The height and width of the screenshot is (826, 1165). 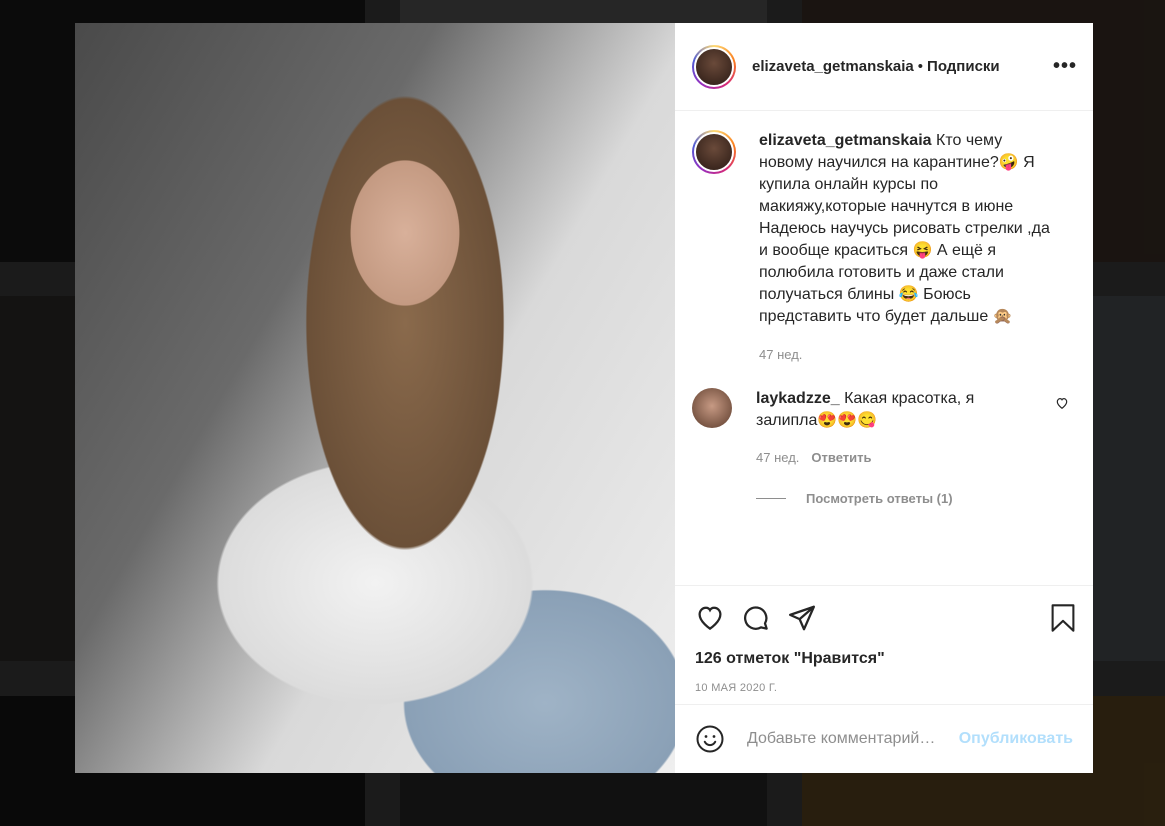 What do you see at coordinates (886, 688) in the screenshot?
I see `post-date: 10 МАЯ 2020 Г.` at bounding box center [886, 688].